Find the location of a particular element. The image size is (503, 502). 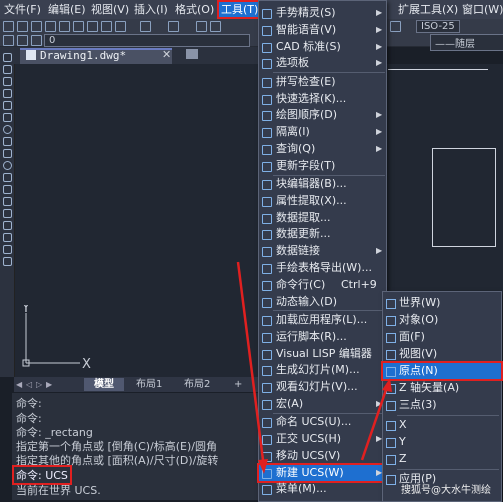

menu-edit: 编辑(E) is located at coordinates (67, 9).